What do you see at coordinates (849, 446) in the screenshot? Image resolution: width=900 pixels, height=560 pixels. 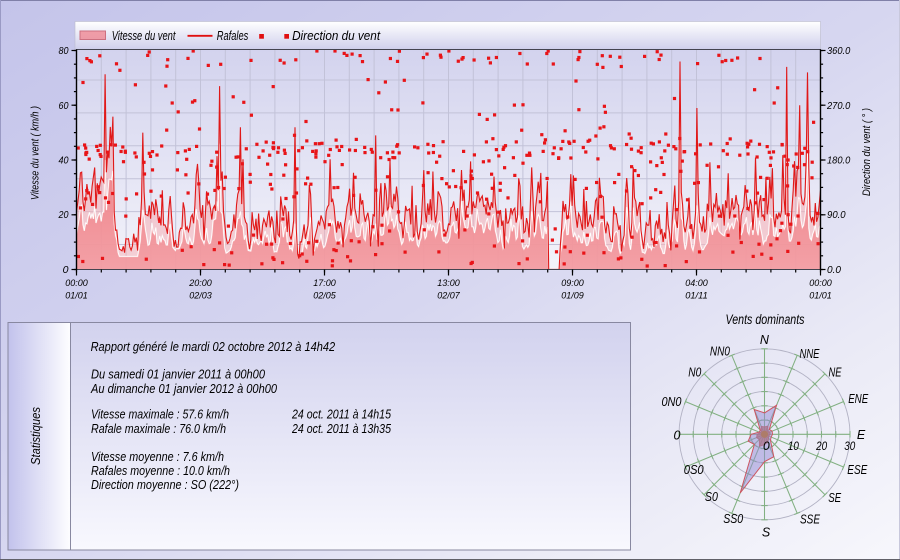 I see `svg-text: 30` at bounding box center [849, 446].